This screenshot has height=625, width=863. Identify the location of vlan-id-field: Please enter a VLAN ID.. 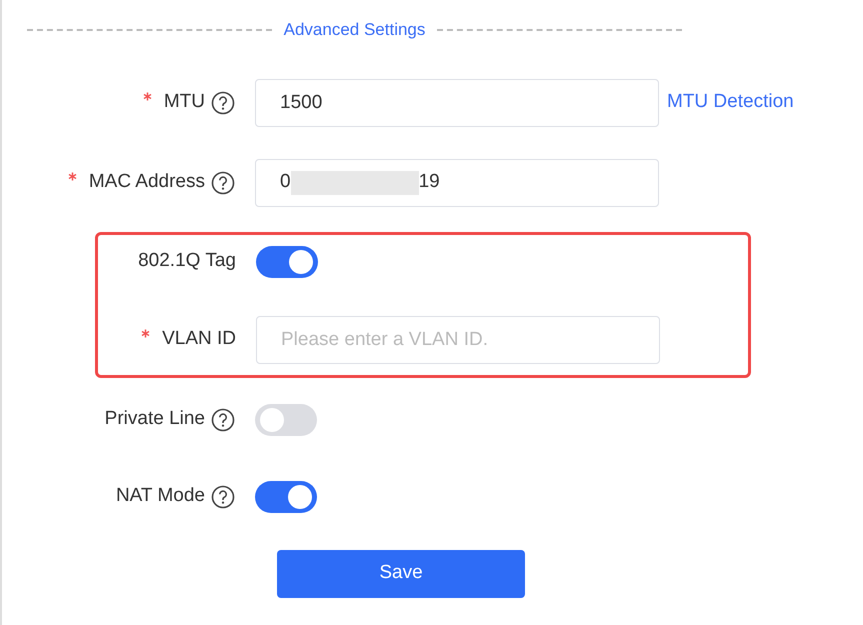
(458, 340).